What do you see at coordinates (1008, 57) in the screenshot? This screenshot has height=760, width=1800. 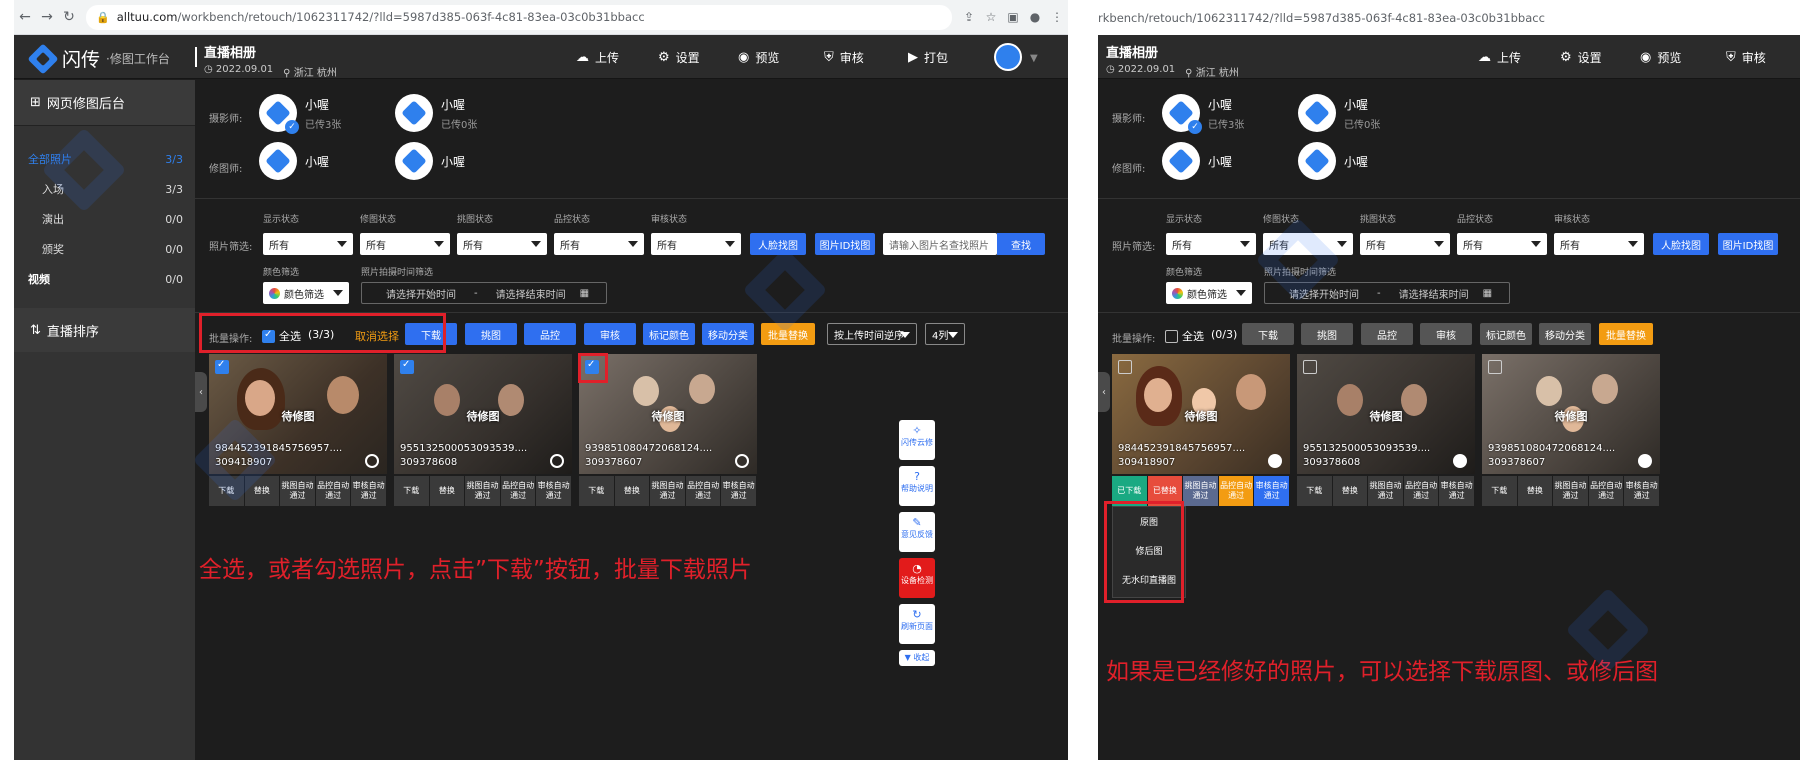 I see `user-avatar` at bounding box center [1008, 57].